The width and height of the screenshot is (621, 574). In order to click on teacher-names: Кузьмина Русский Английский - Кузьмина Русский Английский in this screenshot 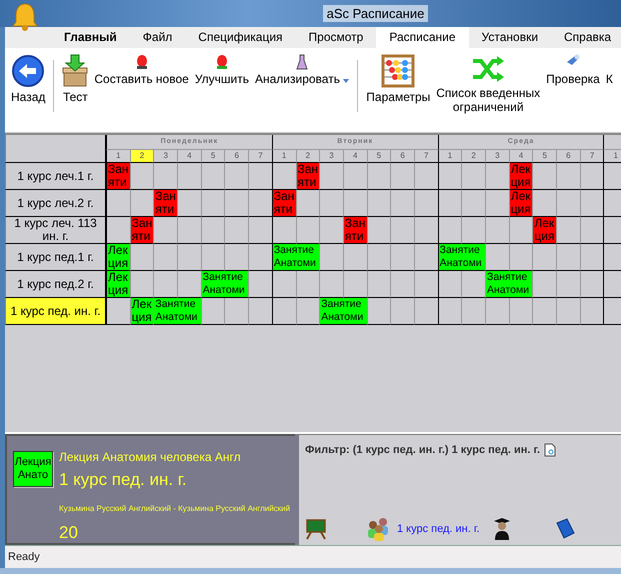, I will do `click(174, 508)`.